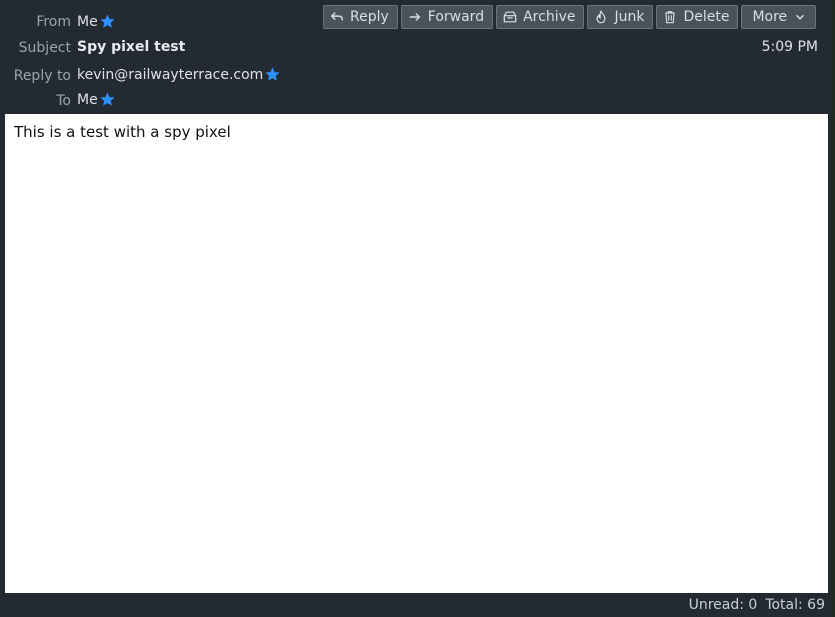 The image size is (835, 617). I want to click on background-edge, so click(833, 308).